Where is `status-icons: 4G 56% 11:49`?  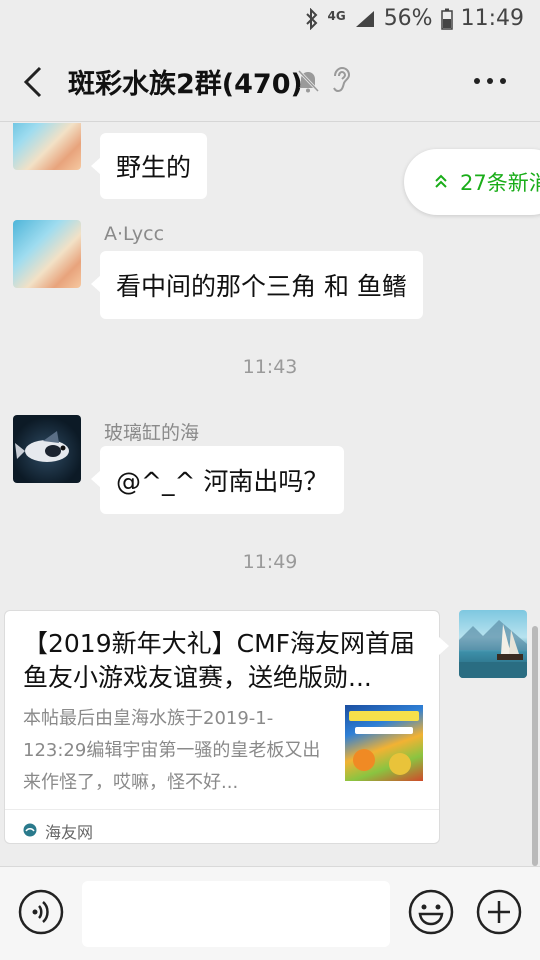
status-icons: 4G 56% 11:49 is located at coordinates (414, 18).